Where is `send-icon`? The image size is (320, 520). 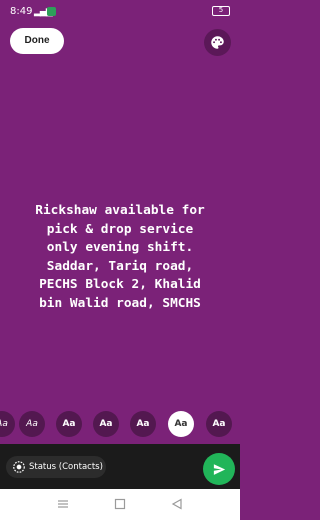 send-icon is located at coordinates (219, 469).